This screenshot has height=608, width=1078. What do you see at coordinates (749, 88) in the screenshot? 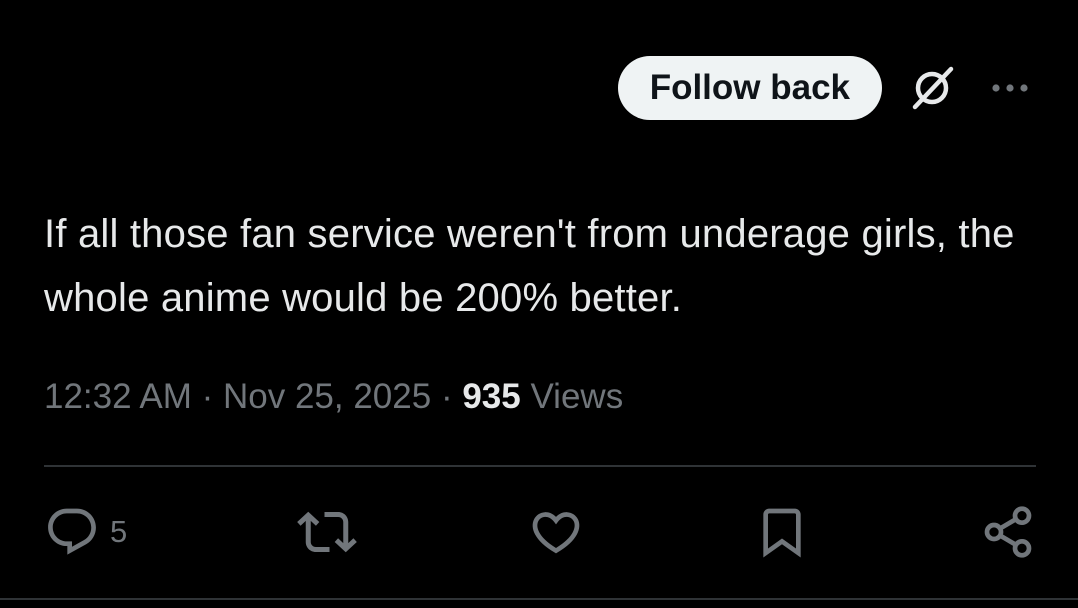
I see `follow-back-button: Follow back` at bounding box center [749, 88].